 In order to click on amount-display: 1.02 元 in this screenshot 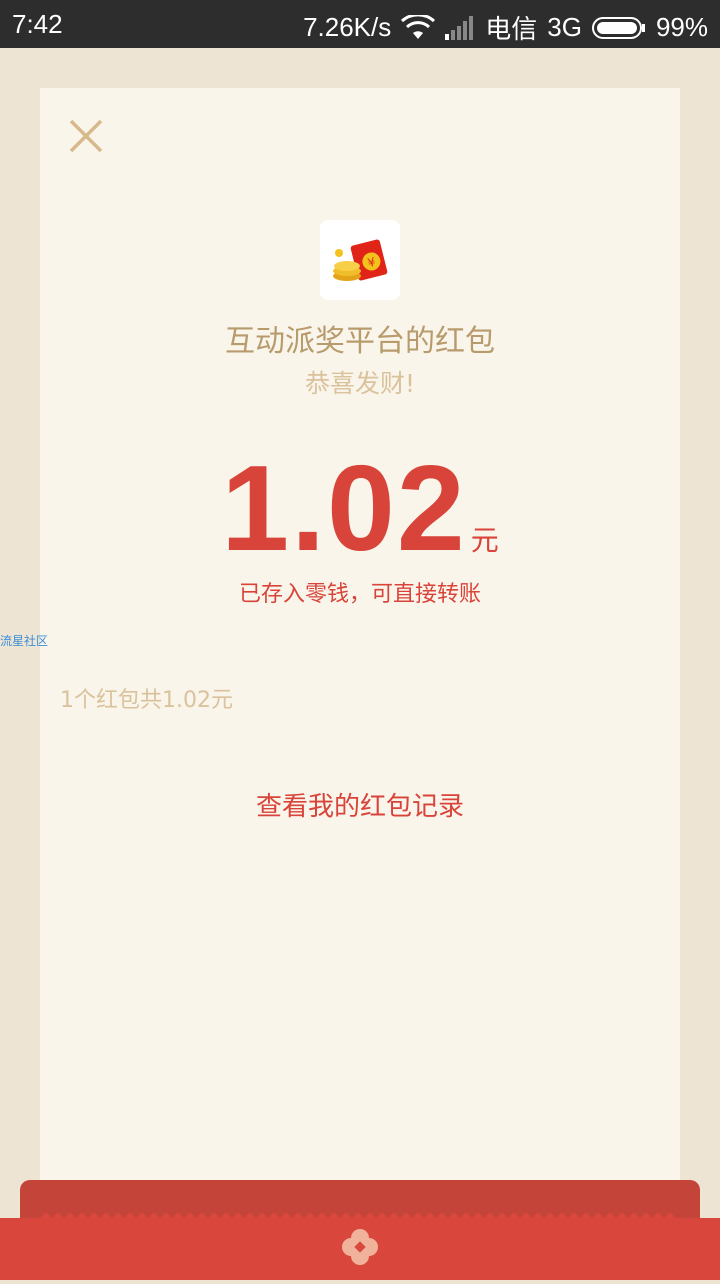, I will do `click(360, 508)`.